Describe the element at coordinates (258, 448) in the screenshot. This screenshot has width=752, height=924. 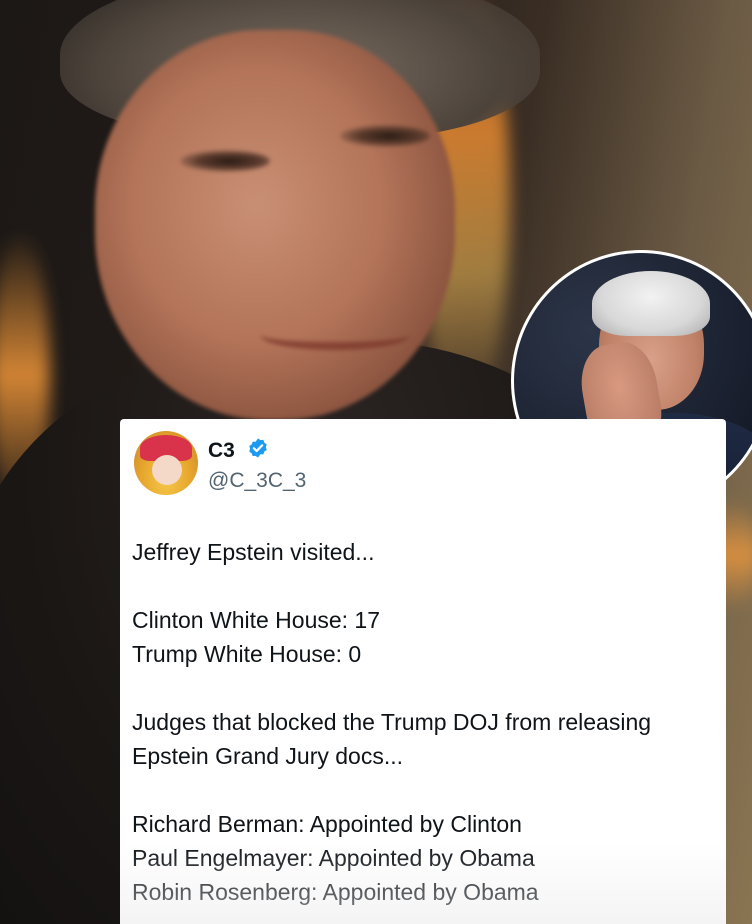
I see `verified-badge-icon` at that location.